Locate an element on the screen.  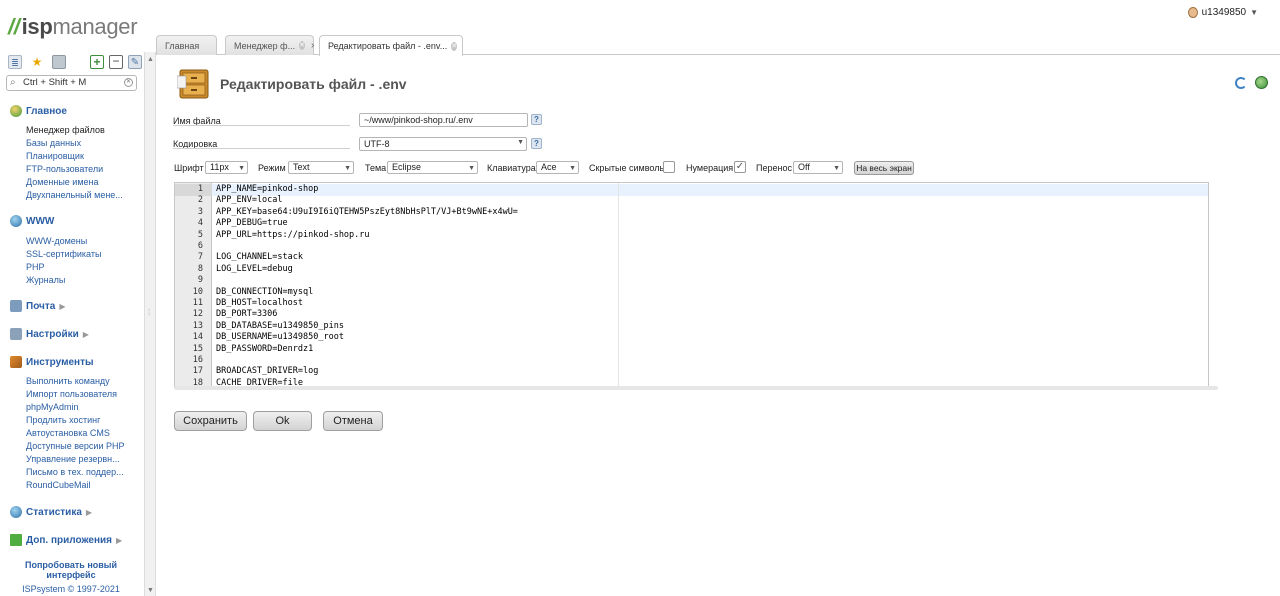
sidebar-item-logs: Журналы is located at coordinates (45, 280).